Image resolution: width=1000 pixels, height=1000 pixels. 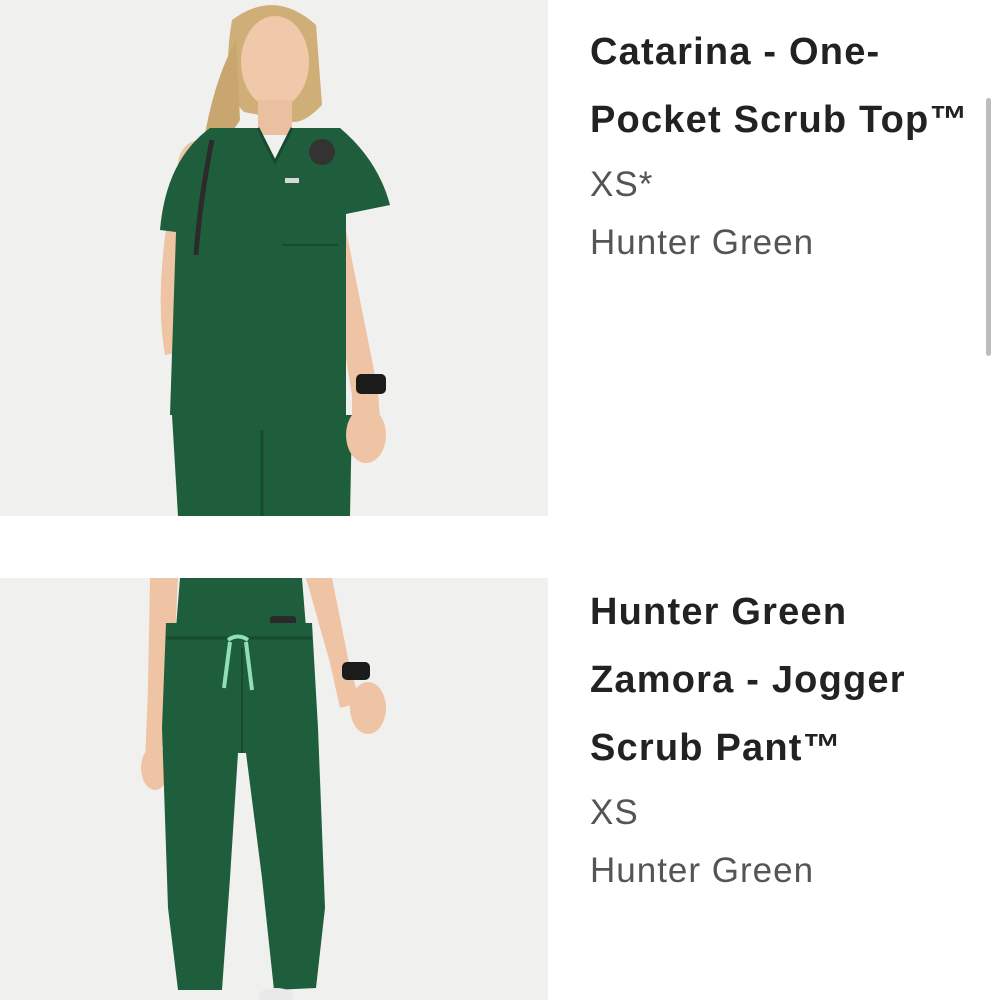 I want to click on product-size: XS*, so click(x=622, y=184).